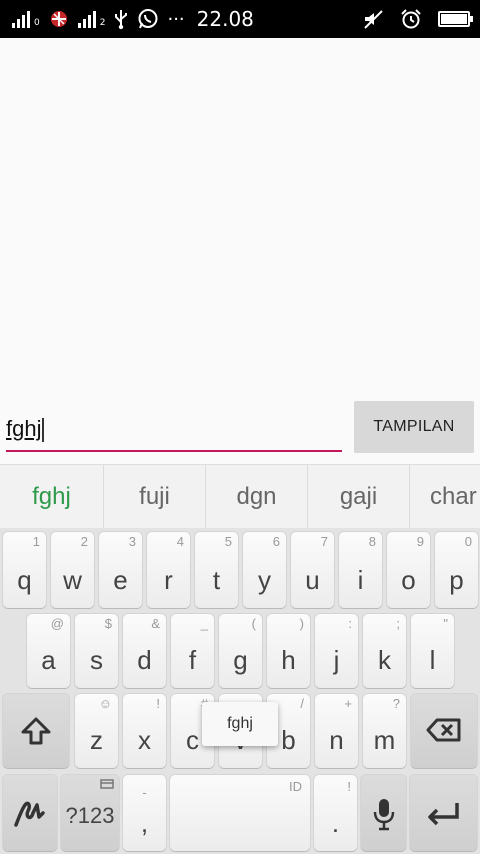 This screenshot has height=854, width=480. I want to click on status-bar-right, so click(417, 19).